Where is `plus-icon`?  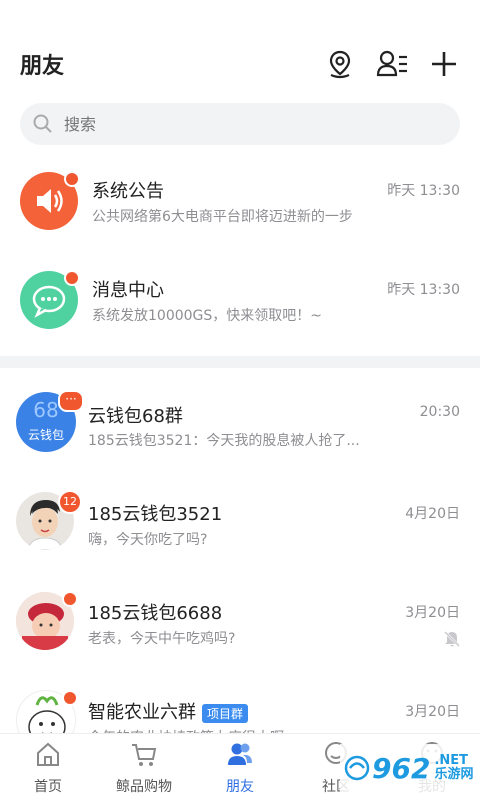
plus-icon is located at coordinates (444, 64).